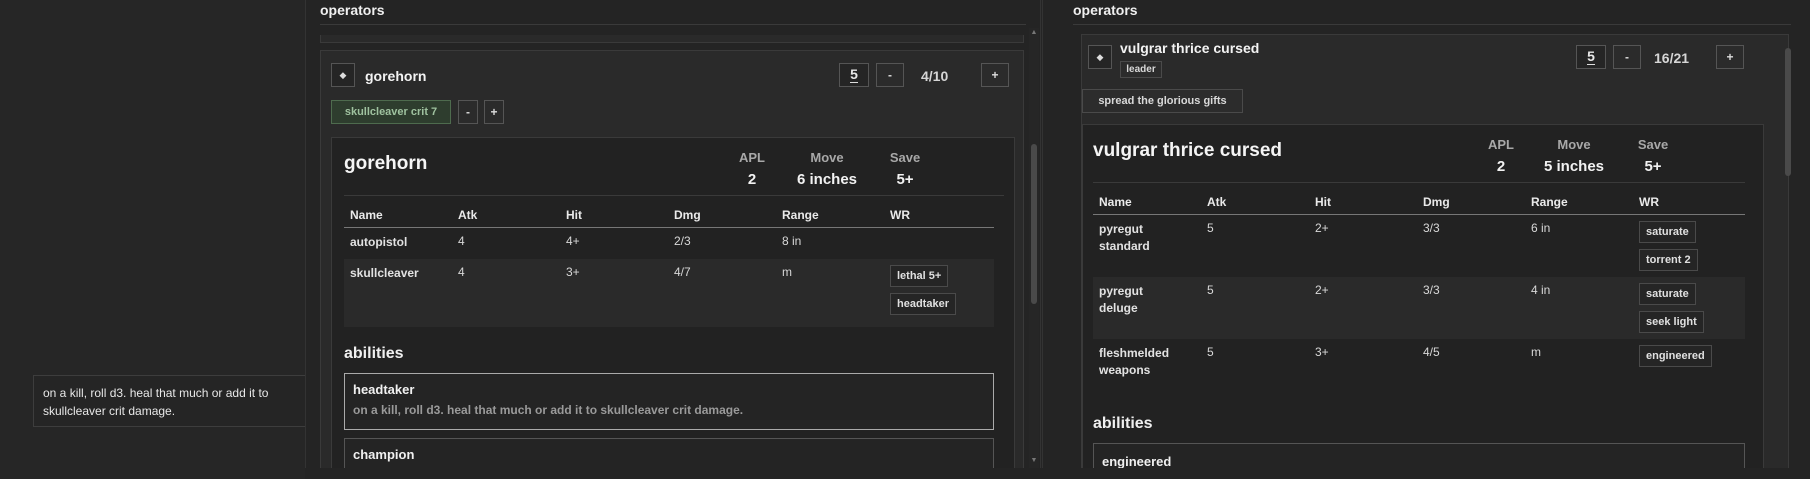 The width and height of the screenshot is (1810, 479). Describe the element at coordinates (1668, 260) in the screenshot. I see `weapon-rule-chip: torrent 2` at that location.